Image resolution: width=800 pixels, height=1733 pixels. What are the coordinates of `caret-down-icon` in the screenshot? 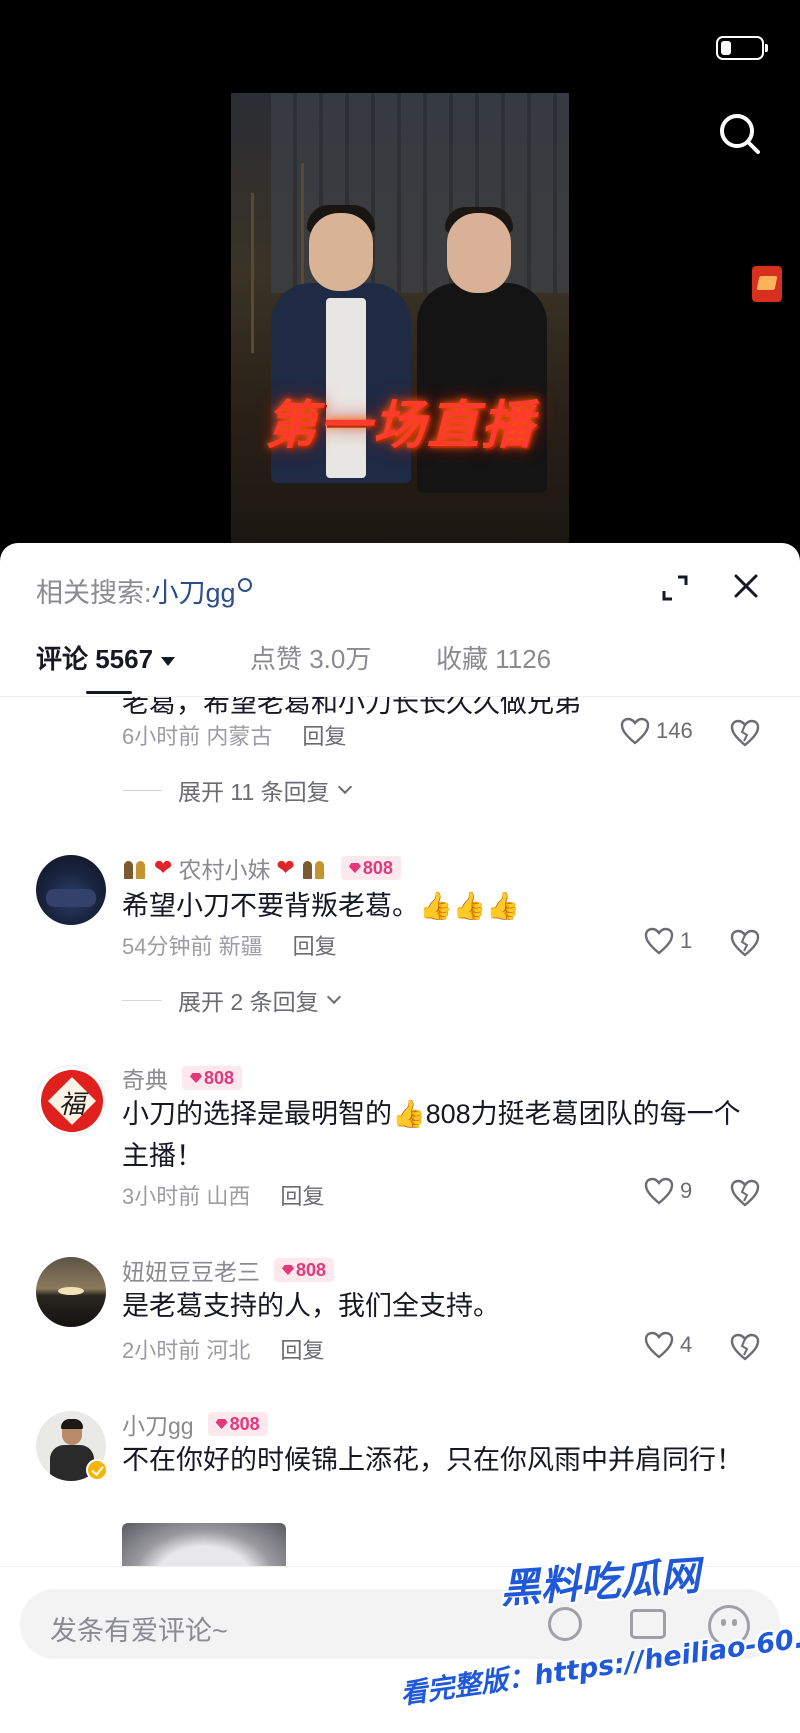 It's located at (168, 661).